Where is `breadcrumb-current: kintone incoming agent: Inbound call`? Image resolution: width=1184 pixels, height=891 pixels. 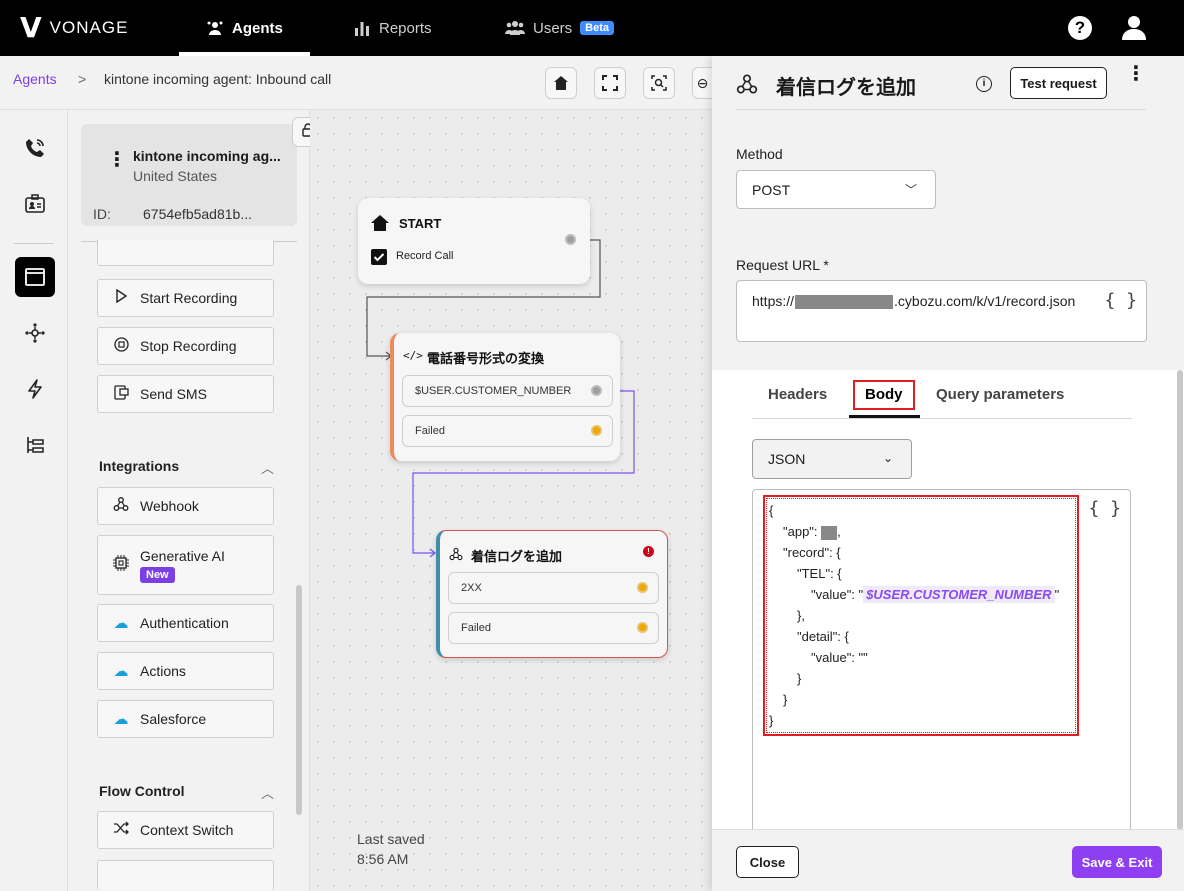 breadcrumb-current: kintone incoming agent: Inbound call is located at coordinates (218, 79).